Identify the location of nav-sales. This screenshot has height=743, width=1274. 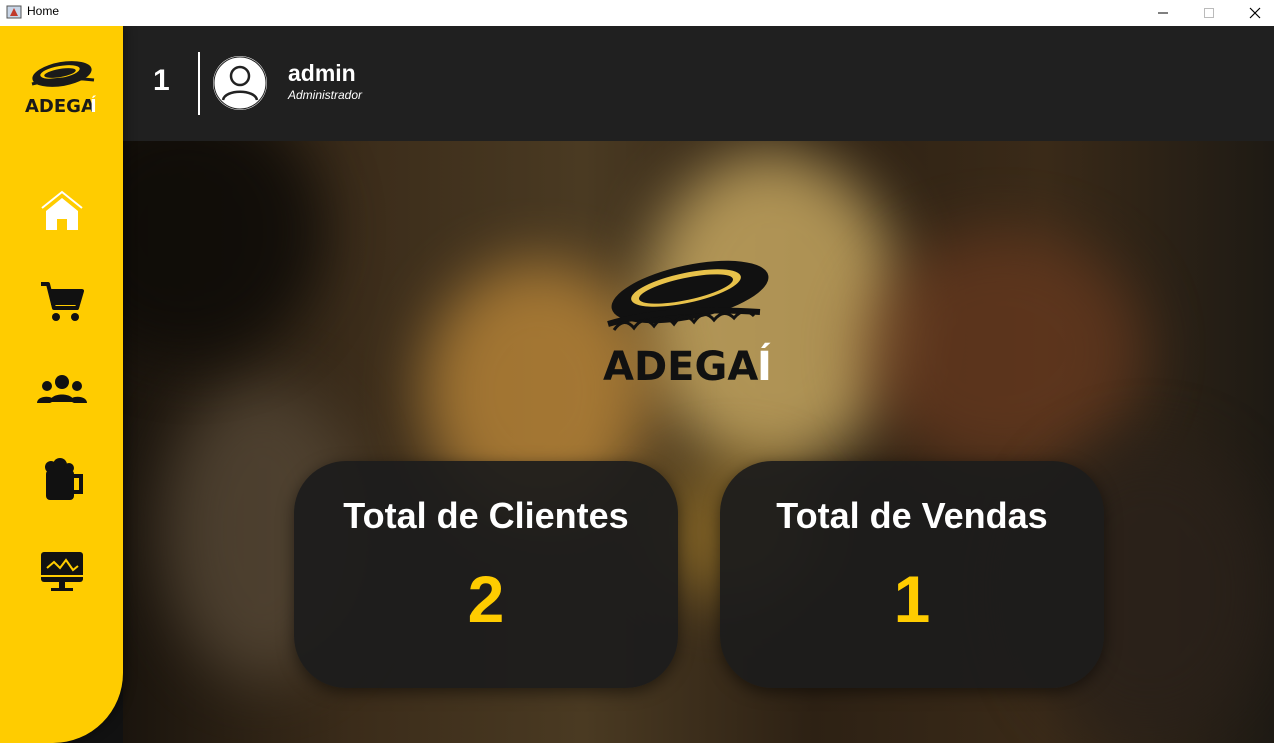
(62, 301).